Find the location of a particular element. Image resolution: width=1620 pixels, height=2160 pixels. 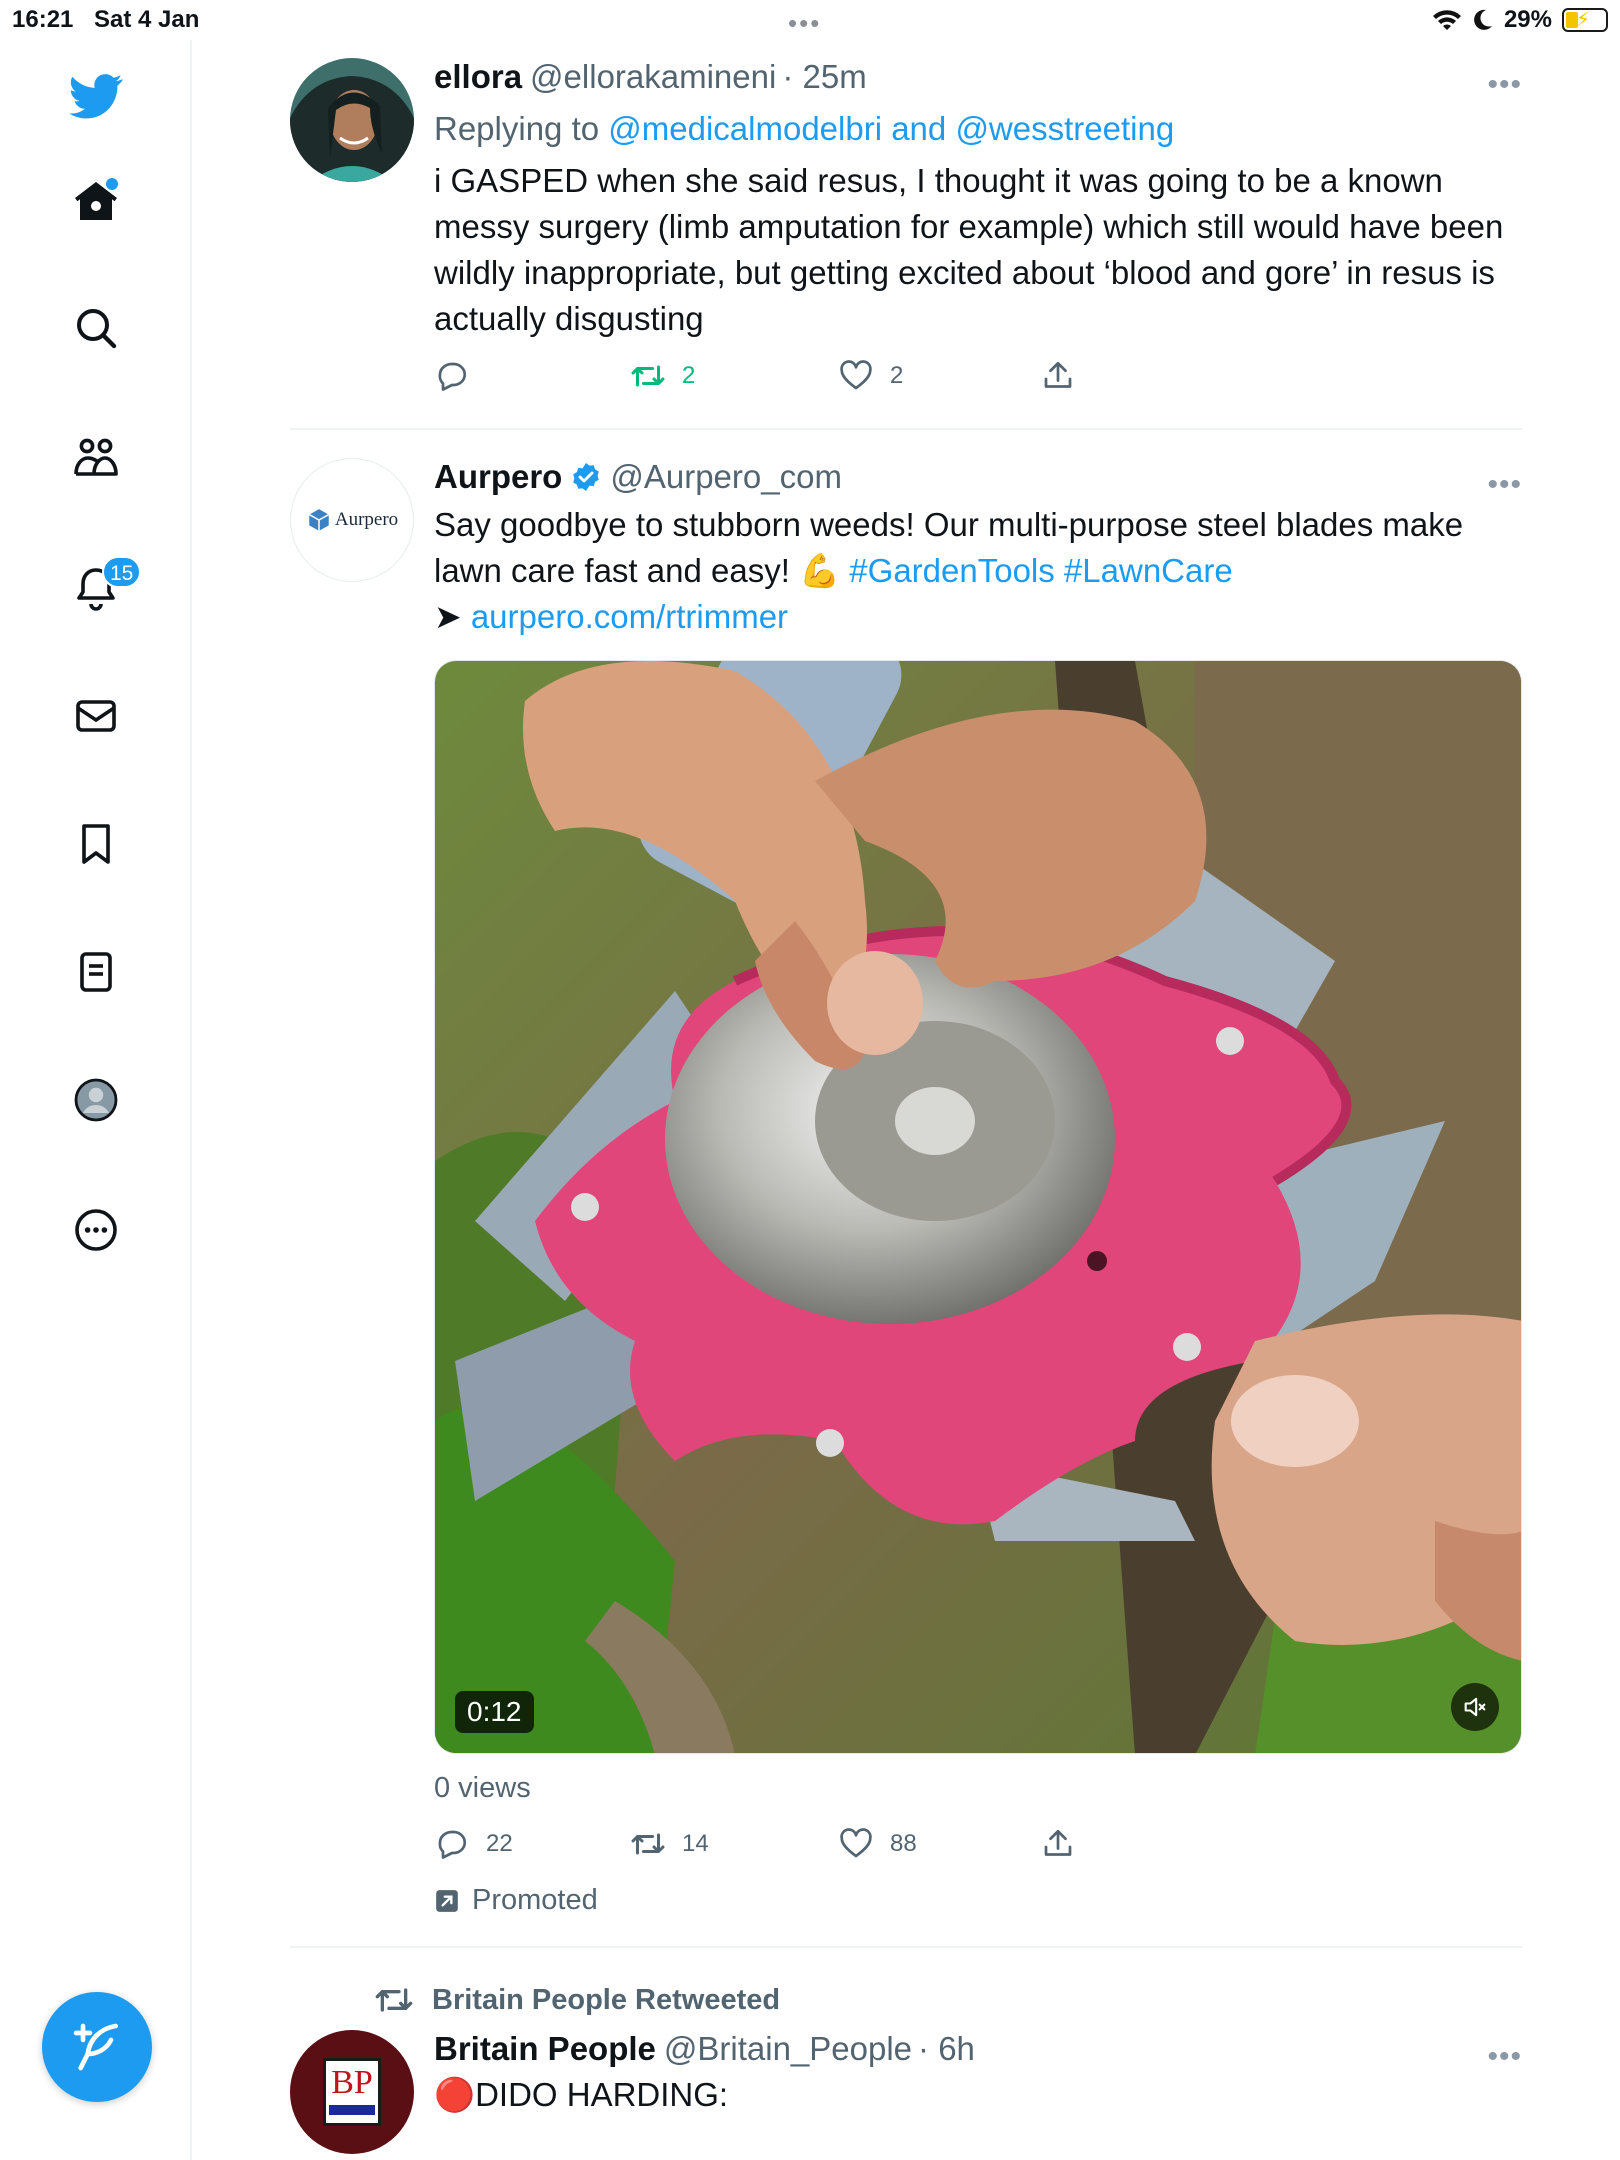

multitasking-dots-icon: ••• is located at coordinates (804, 23).